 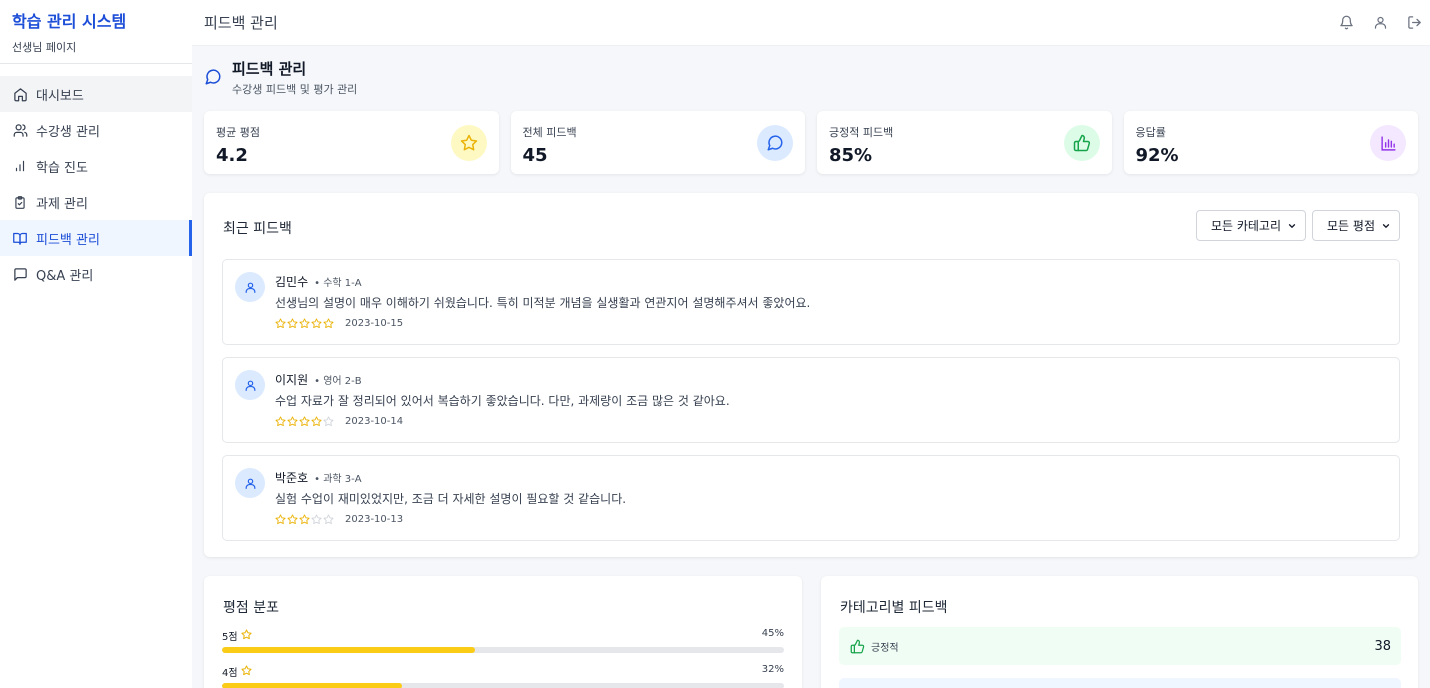 I want to click on rating-distribution-panel: 평점 분포 5점 45% 4점 32%, so click(x=503, y=632).